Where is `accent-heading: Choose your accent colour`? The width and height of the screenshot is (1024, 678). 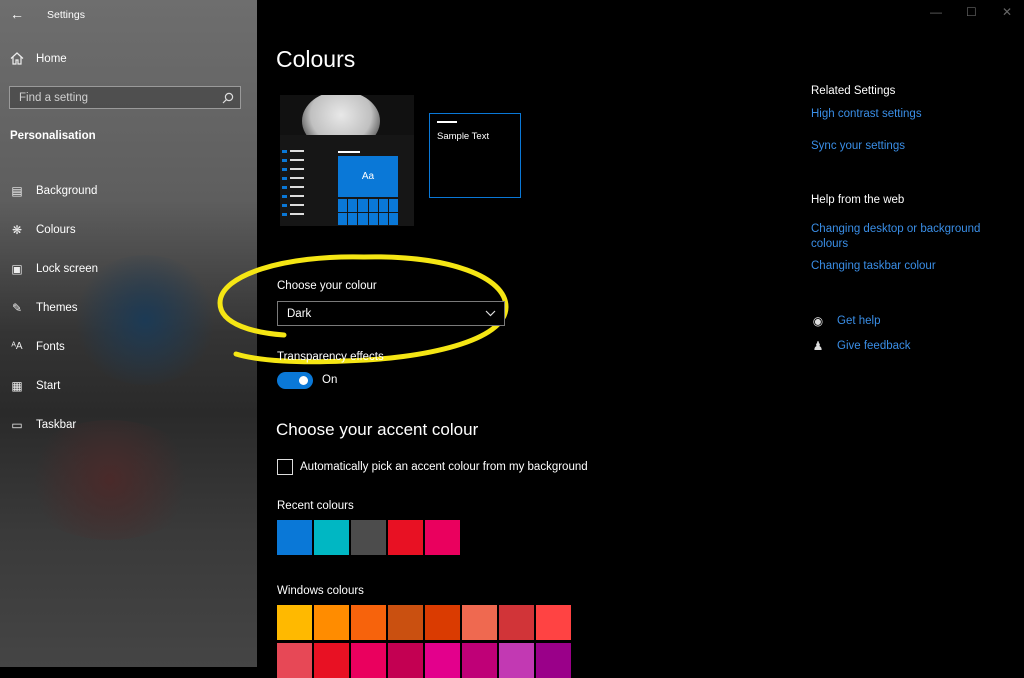
accent-heading: Choose your accent colour is located at coordinates (377, 429).